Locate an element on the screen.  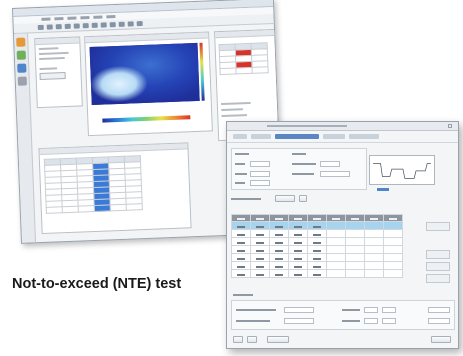
results-table-panel is located at coordinates (115, 188).